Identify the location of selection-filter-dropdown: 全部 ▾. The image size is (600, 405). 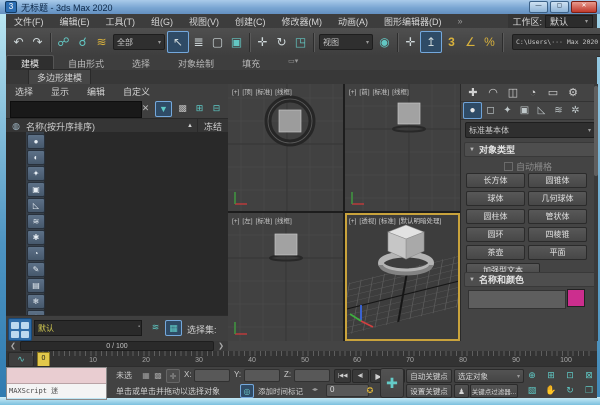
(139, 42).